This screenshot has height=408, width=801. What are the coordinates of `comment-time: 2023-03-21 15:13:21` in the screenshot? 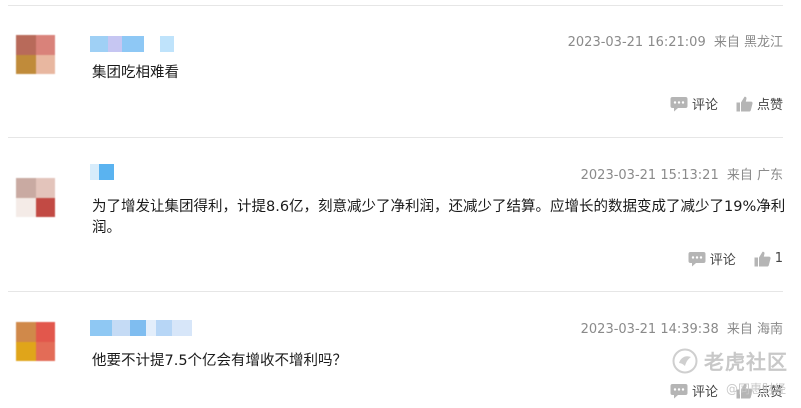 It's located at (649, 175).